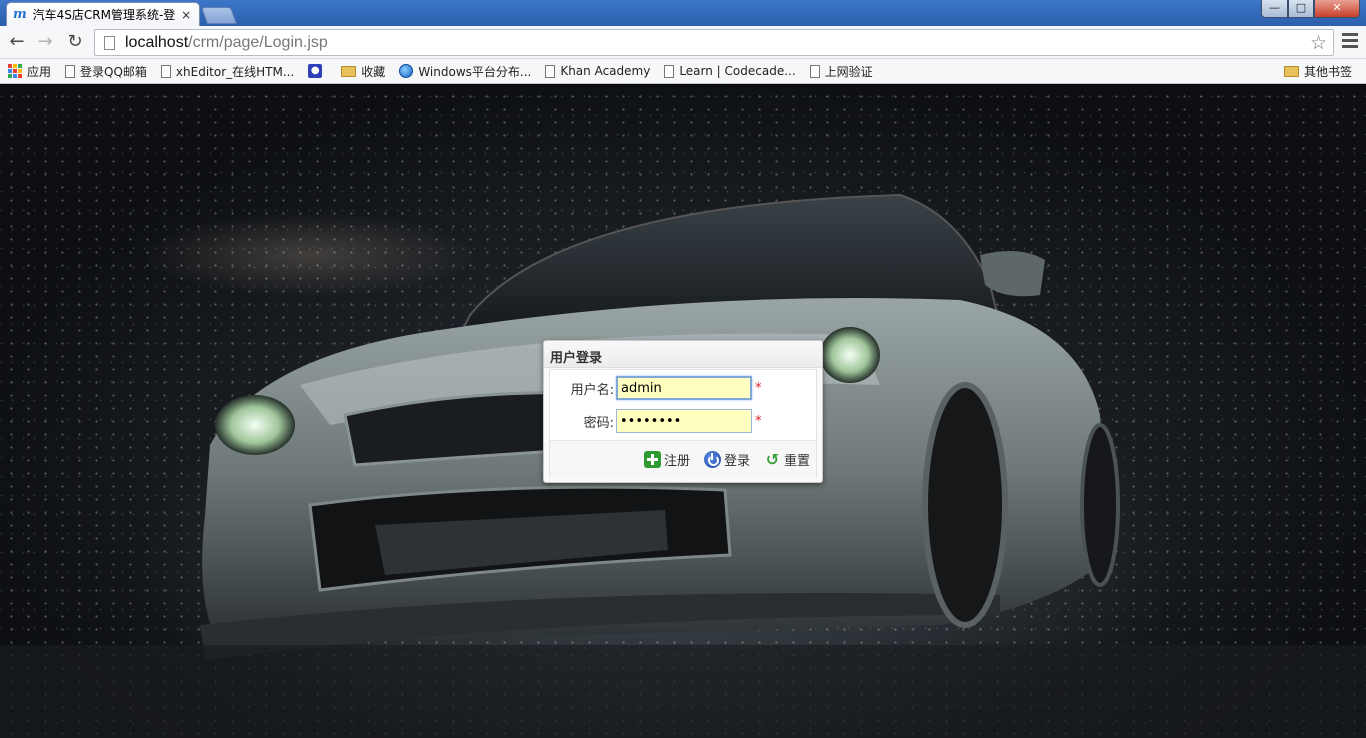 The height and width of the screenshot is (738, 1366). What do you see at coordinates (39, 71) in the screenshot?
I see `bookmark-label: 应用` at bounding box center [39, 71].